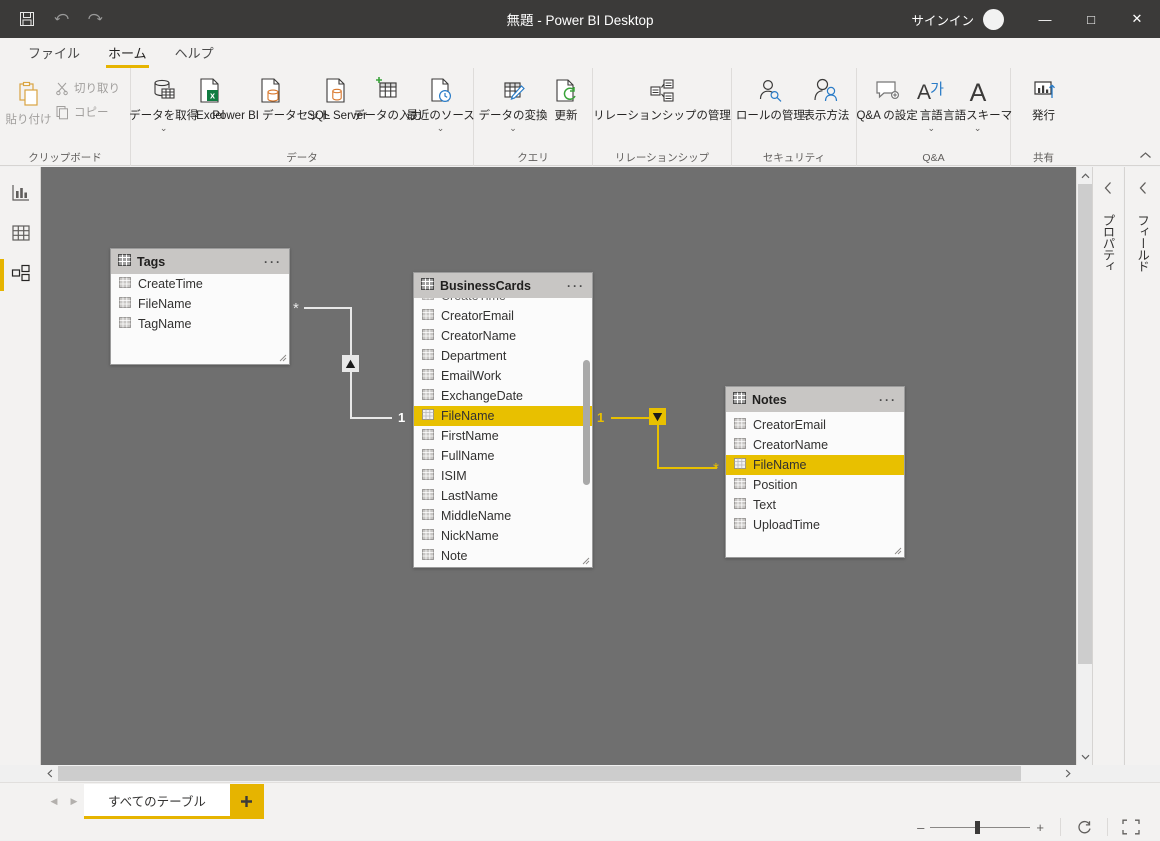 Image resolution: width=1160 pixels, height=841 pixels. I want to click on field-row: ExchangeDate, so click(503, 396).